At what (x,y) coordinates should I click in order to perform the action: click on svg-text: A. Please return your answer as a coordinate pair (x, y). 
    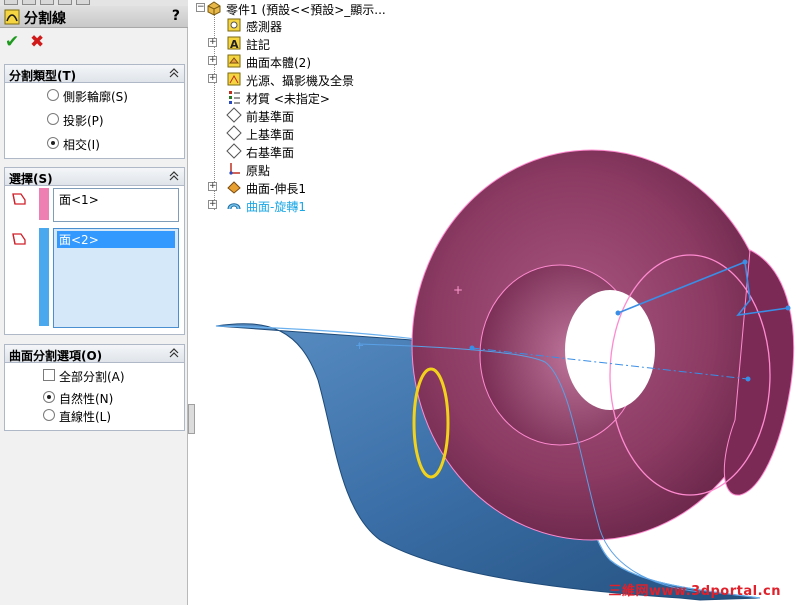
    Looking at the image, I should click on (234, 44).